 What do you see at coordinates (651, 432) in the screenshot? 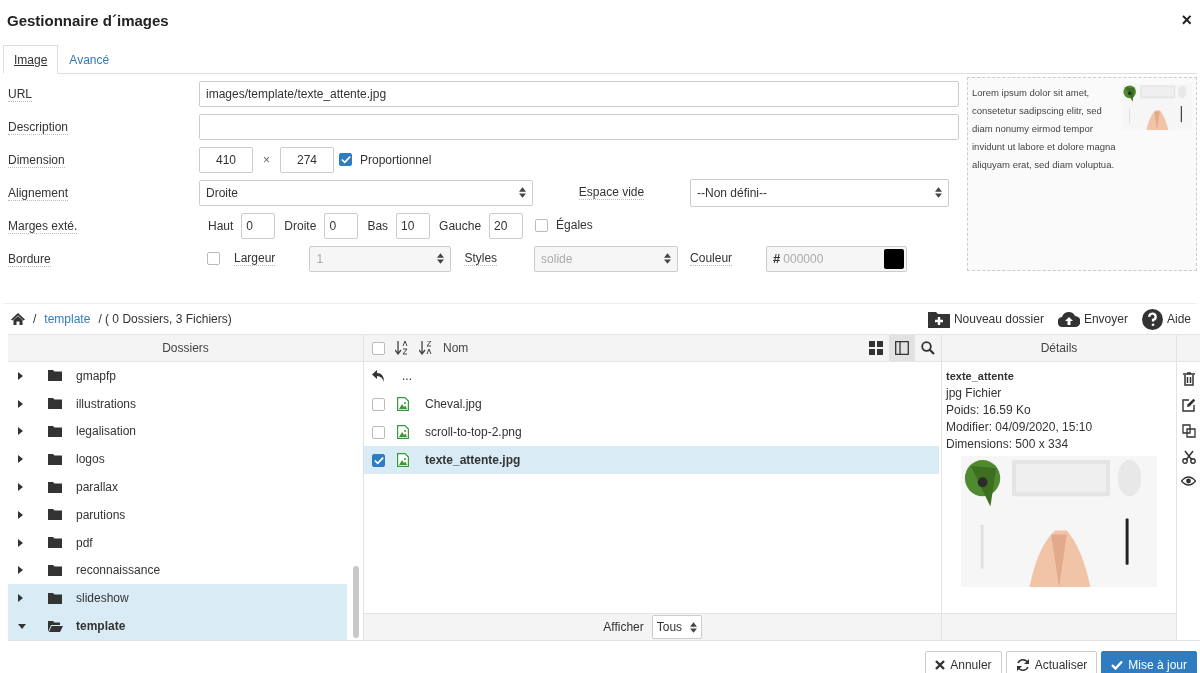
I see `file-row: scroll-to-top-2.png` at bounding box center [651, 432].